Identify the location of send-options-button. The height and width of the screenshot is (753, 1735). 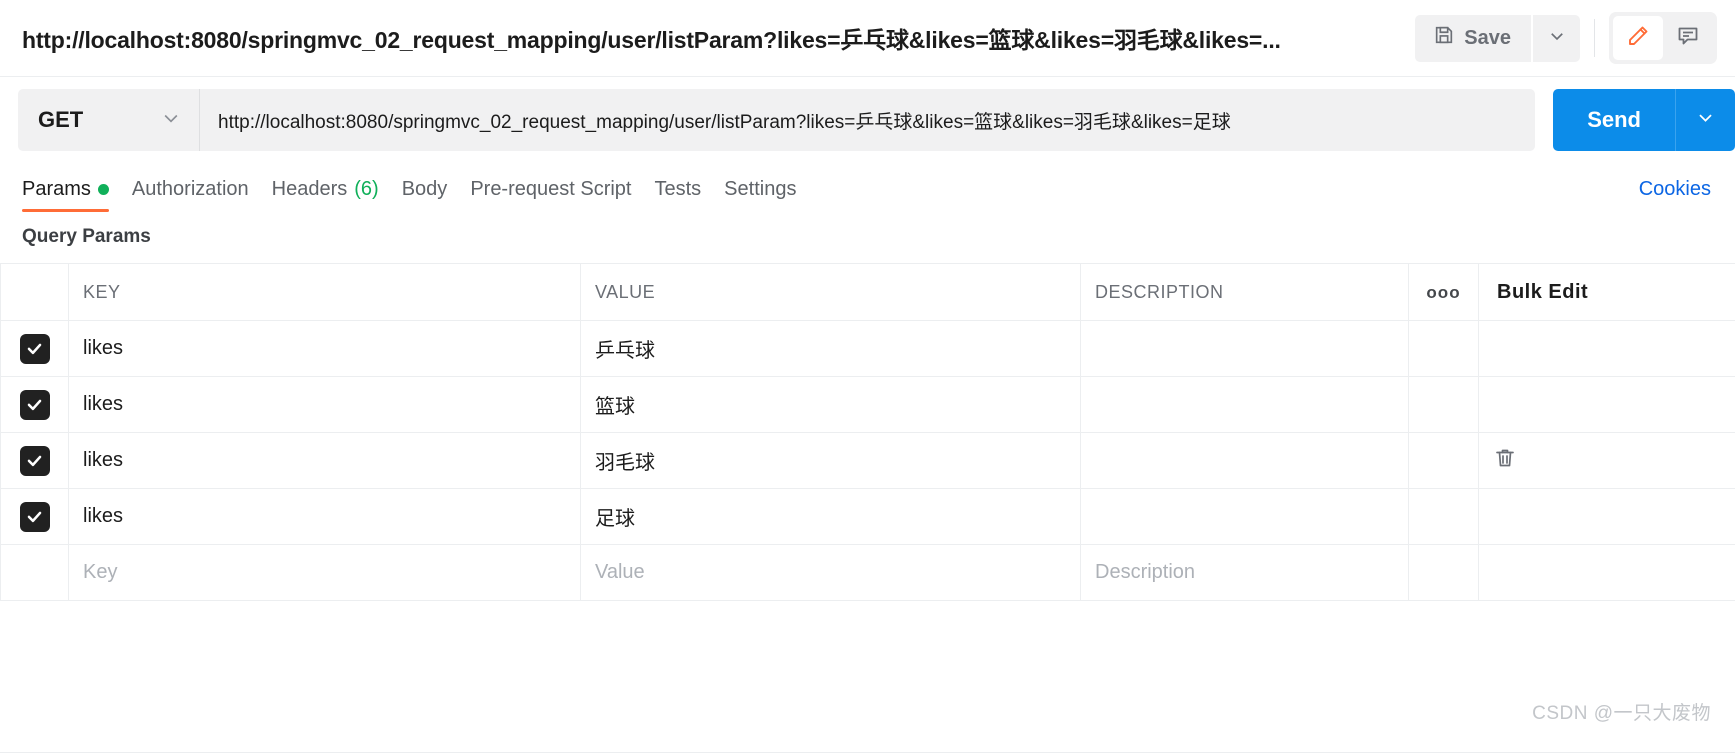
(1705, 120).